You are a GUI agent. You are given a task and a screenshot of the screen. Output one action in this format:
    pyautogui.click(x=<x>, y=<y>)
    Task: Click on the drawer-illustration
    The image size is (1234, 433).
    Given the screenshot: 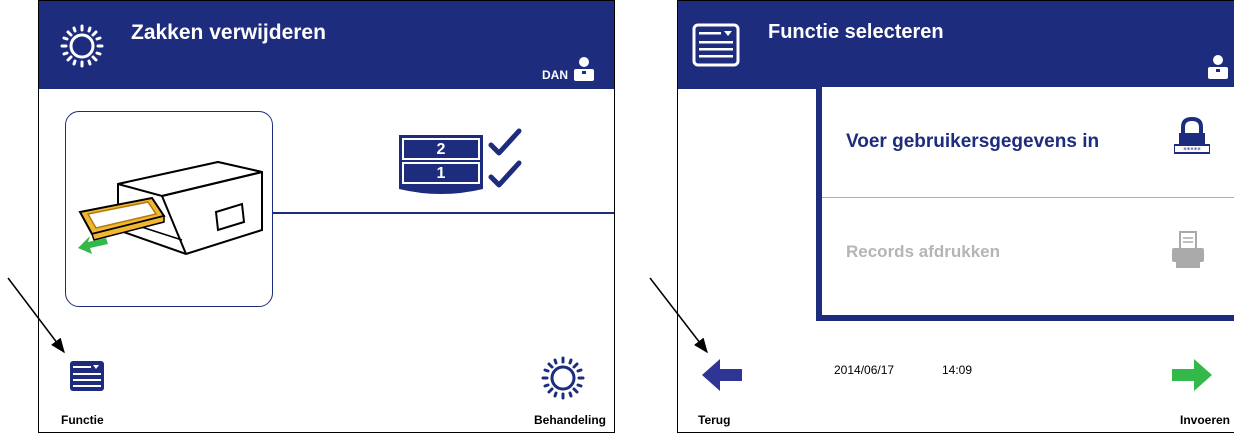 What is the action you would take?
    pyautogui.click(x=169, y=209)
    